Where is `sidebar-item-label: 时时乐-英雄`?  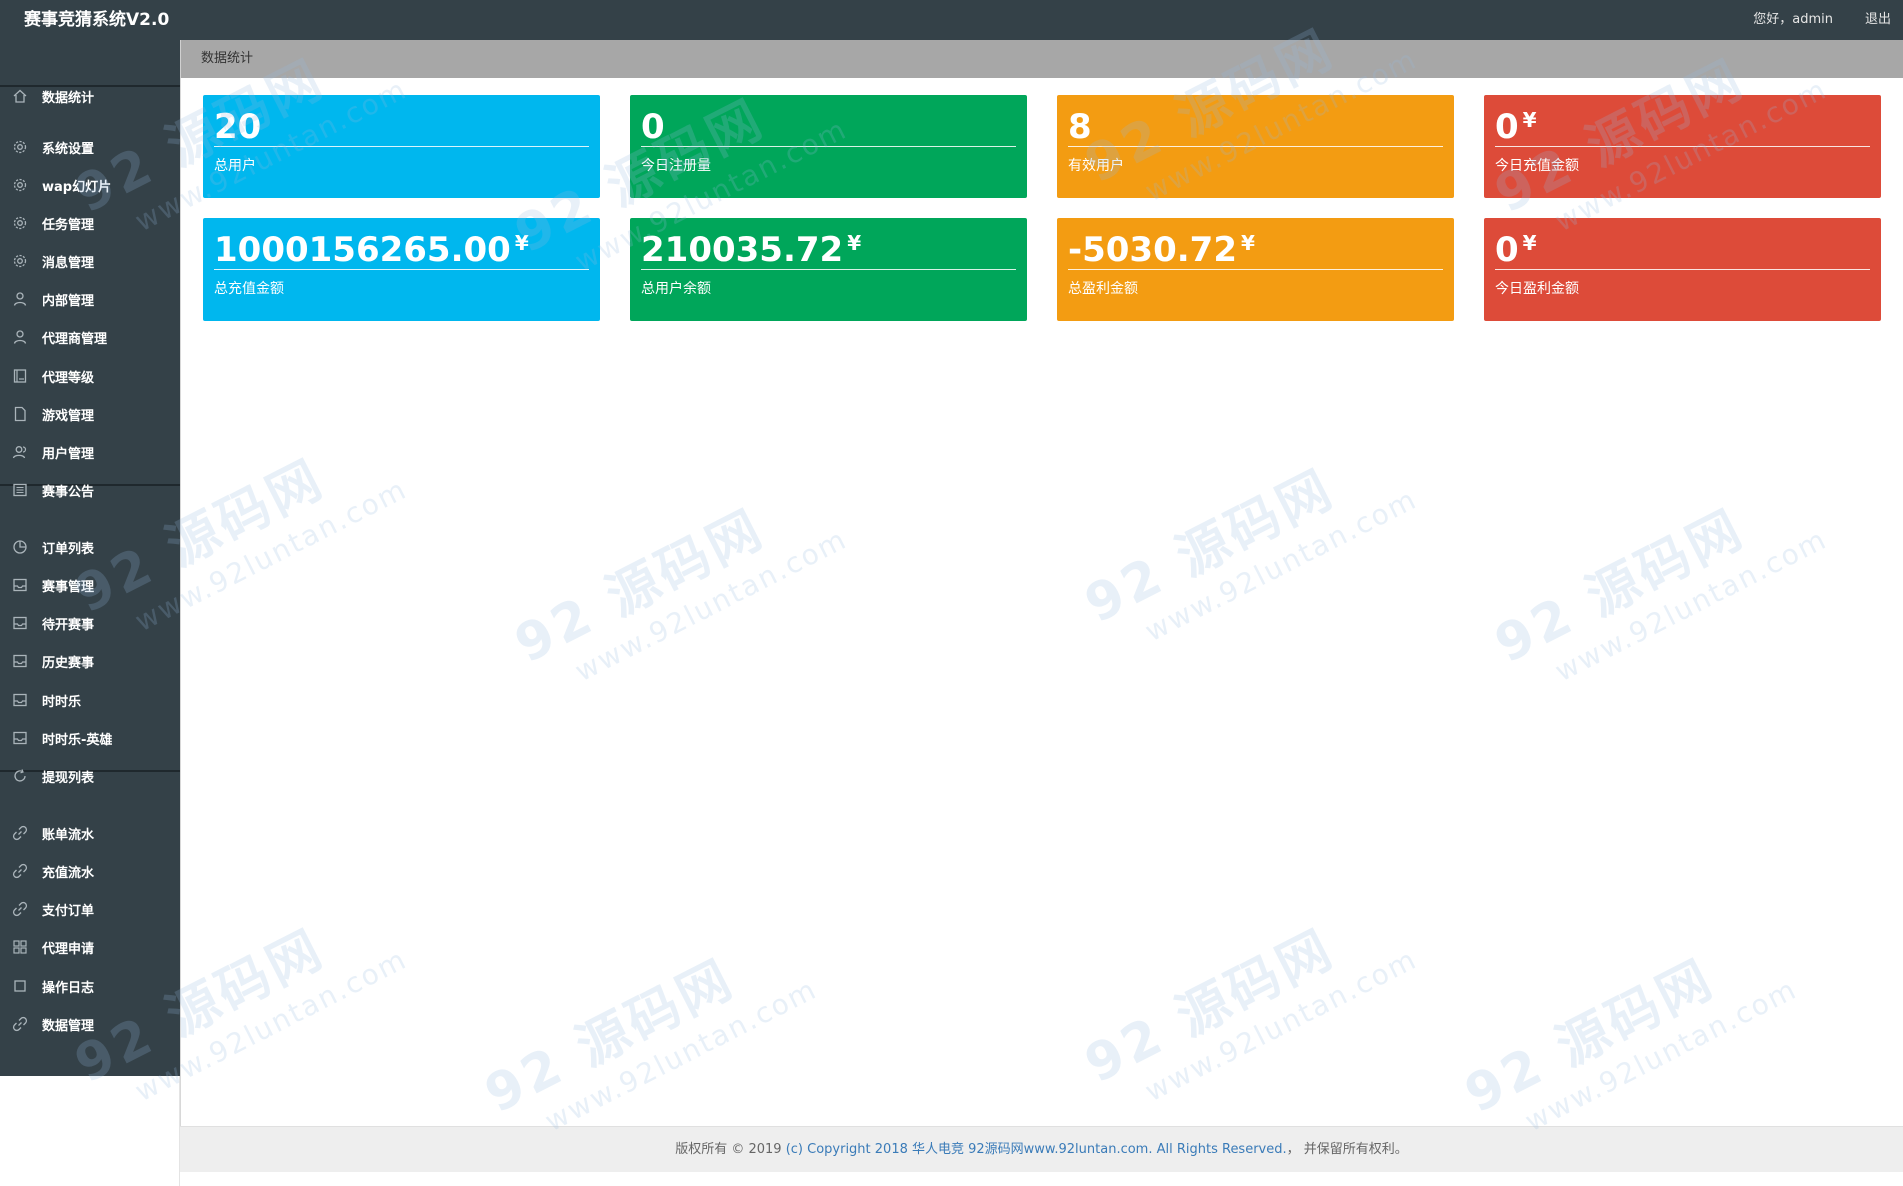 sidebar-item-label: 时时乐-英雄 is located at coordinates (77, 740).